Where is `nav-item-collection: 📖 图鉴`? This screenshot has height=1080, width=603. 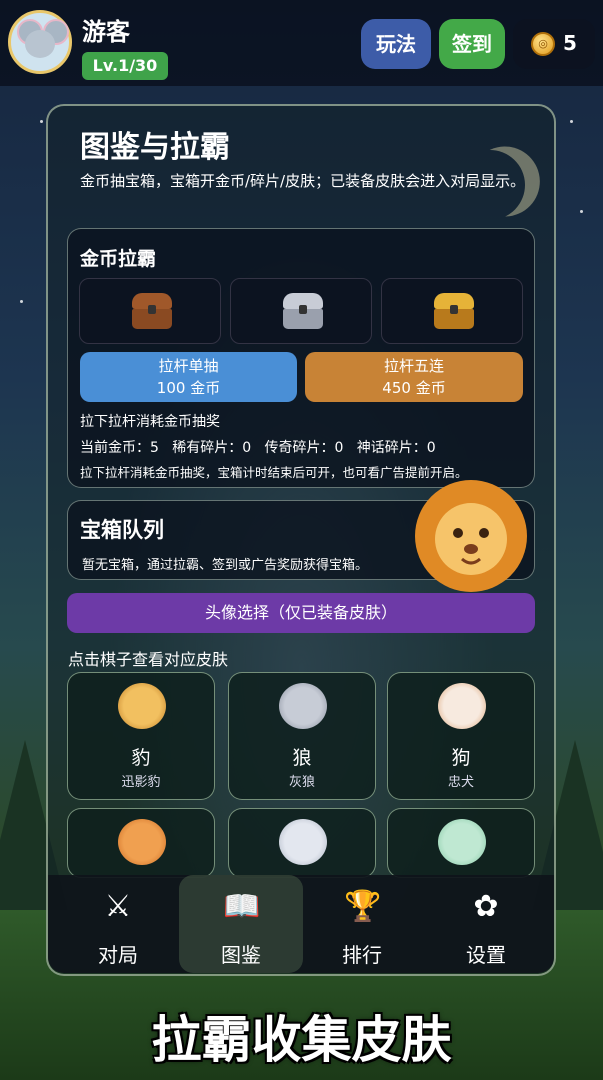 nav-item-collection: 📖 图鉴 is located at coordinates (241, 924).